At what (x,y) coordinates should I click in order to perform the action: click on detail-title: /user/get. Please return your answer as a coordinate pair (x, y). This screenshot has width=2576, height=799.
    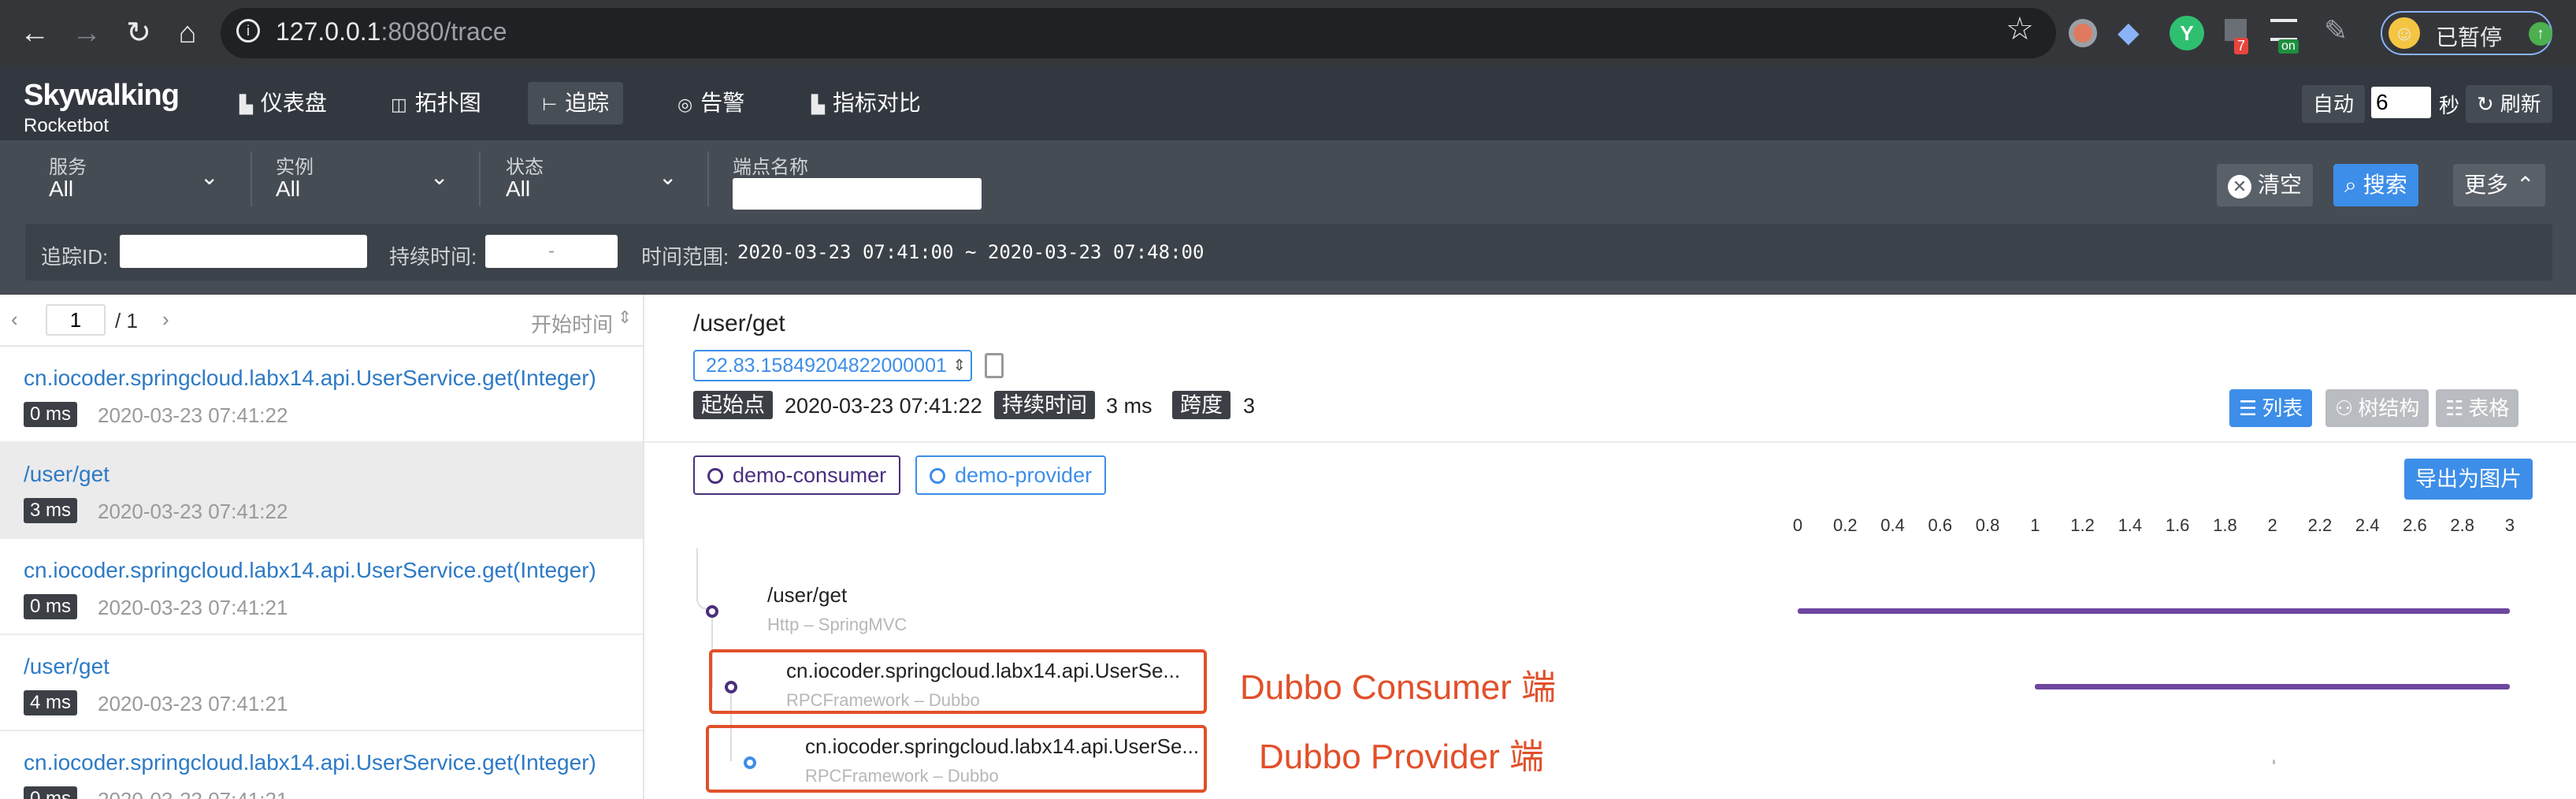
    Looking at the image, I should click on (739, 323).